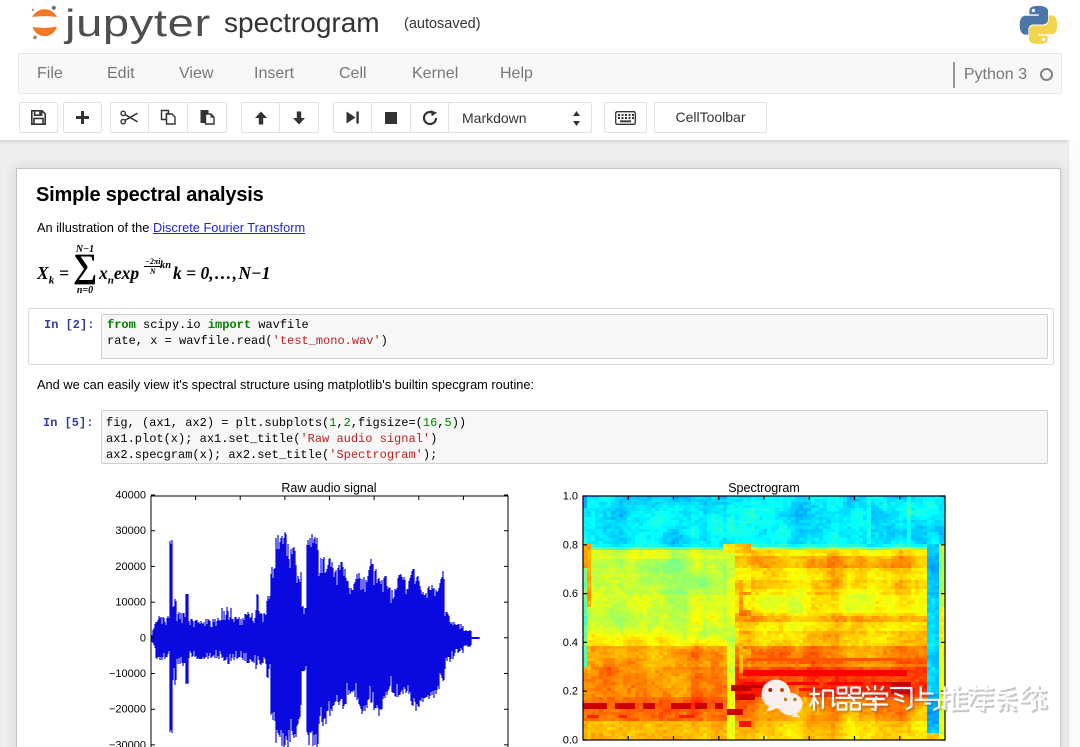 The width and height of the screenshot is (1080, 747). What do you see at coordinates (570, 643) in the screenshot?
I see `svg-text: 0.4` at bounding box center [570, 643].